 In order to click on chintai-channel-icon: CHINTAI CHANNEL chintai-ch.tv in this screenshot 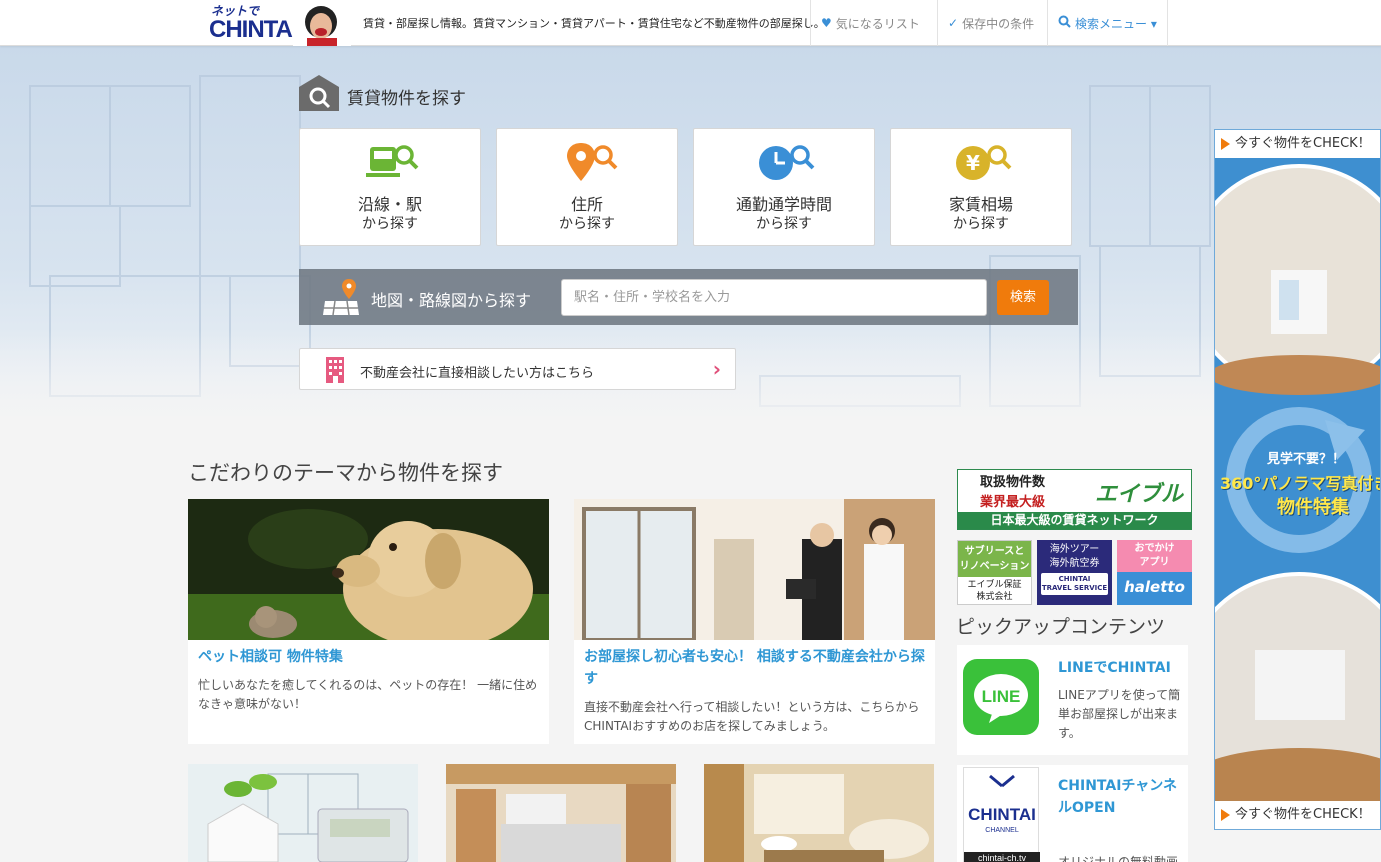, I will do `click(1001, 814)`.